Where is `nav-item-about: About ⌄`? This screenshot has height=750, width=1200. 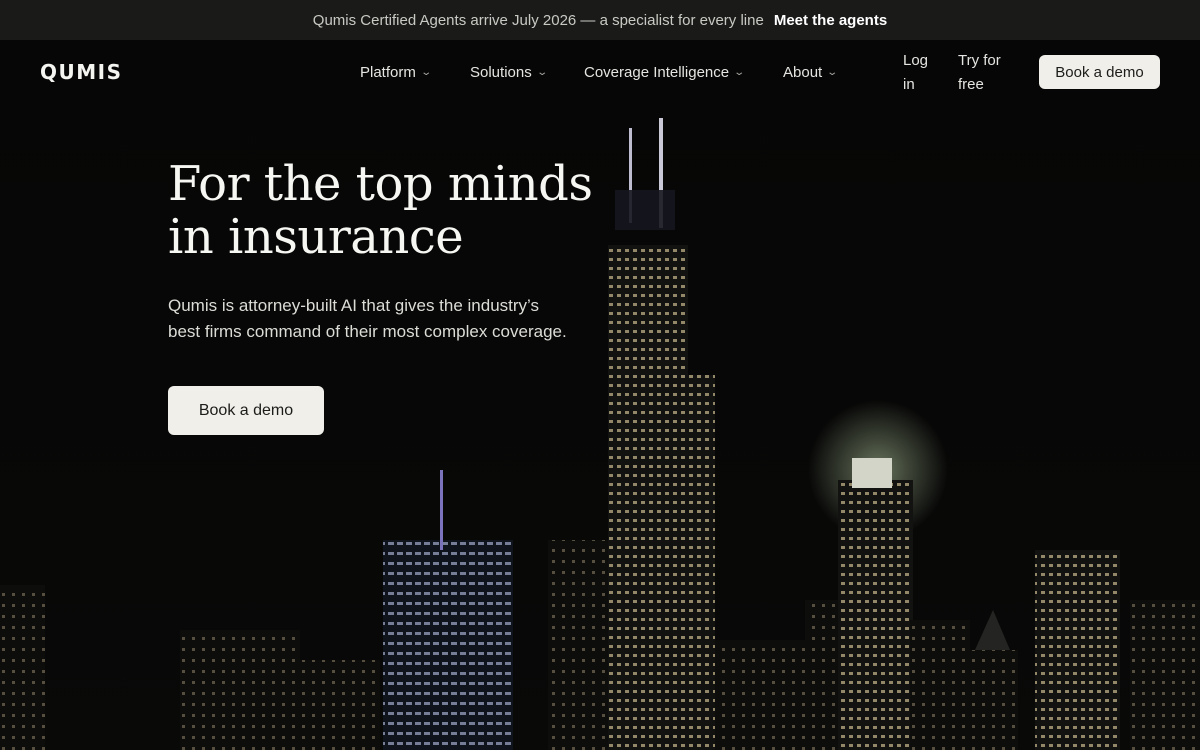 nav-item-about: About ⌄ is located at coordinates (811, 72).